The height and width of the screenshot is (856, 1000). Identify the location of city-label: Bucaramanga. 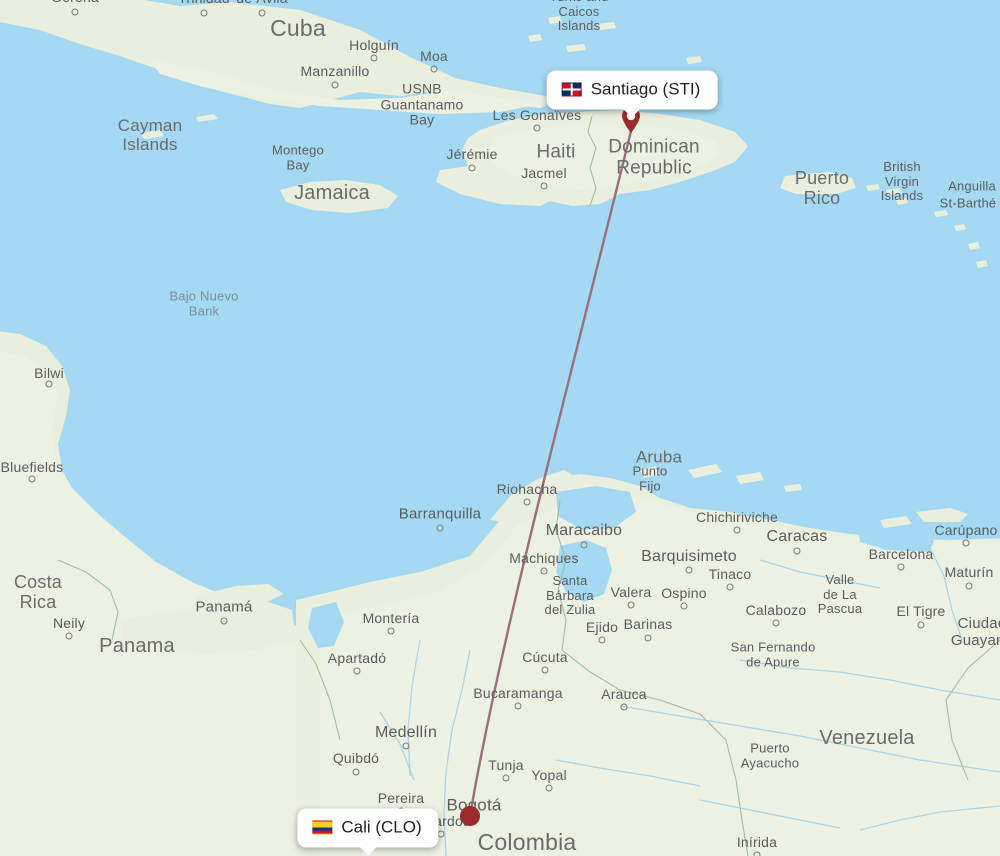
(518, 693).